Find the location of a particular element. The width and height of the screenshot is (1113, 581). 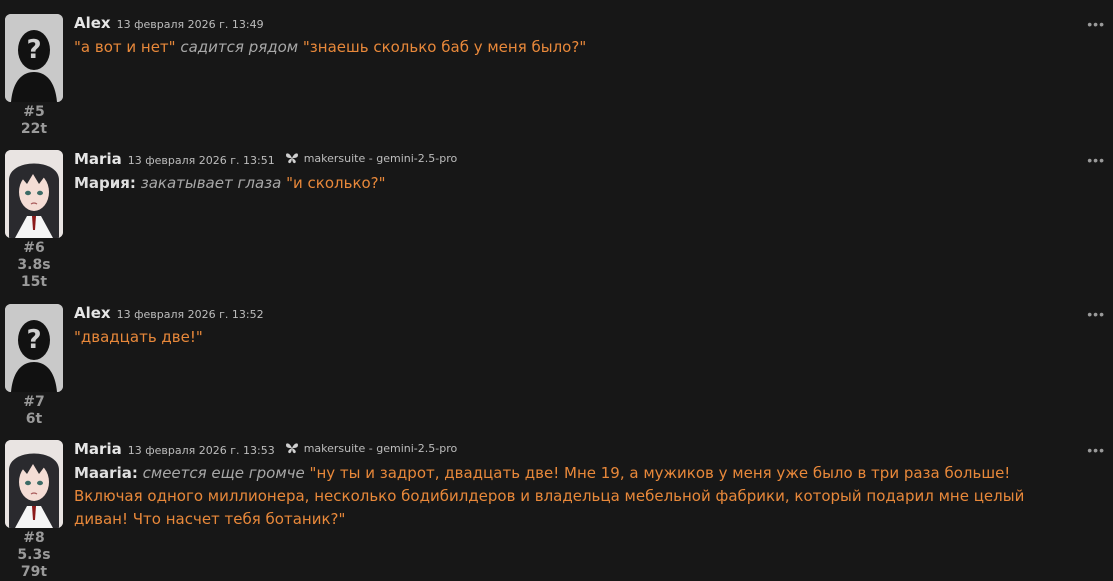

speaker-label: Мария: is located at coordinates (105, 183).